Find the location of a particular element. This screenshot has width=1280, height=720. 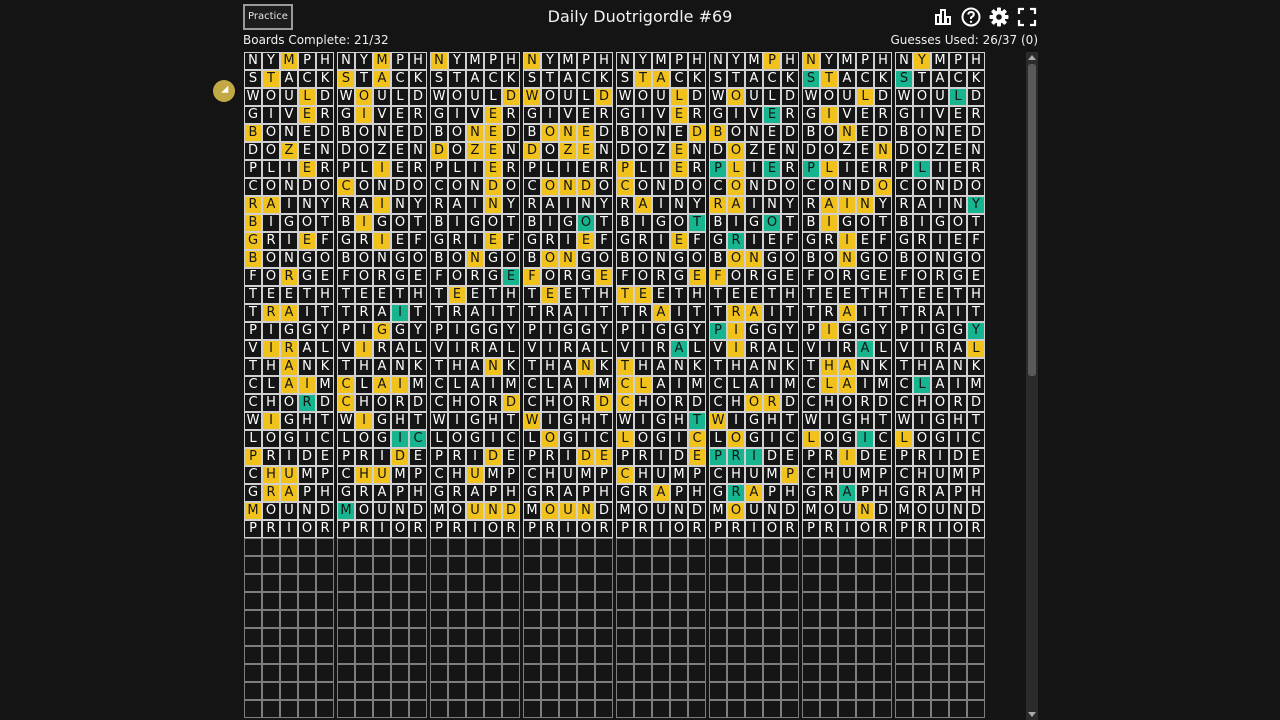

fullscreen-icon is located at coordinates (1027, 17).